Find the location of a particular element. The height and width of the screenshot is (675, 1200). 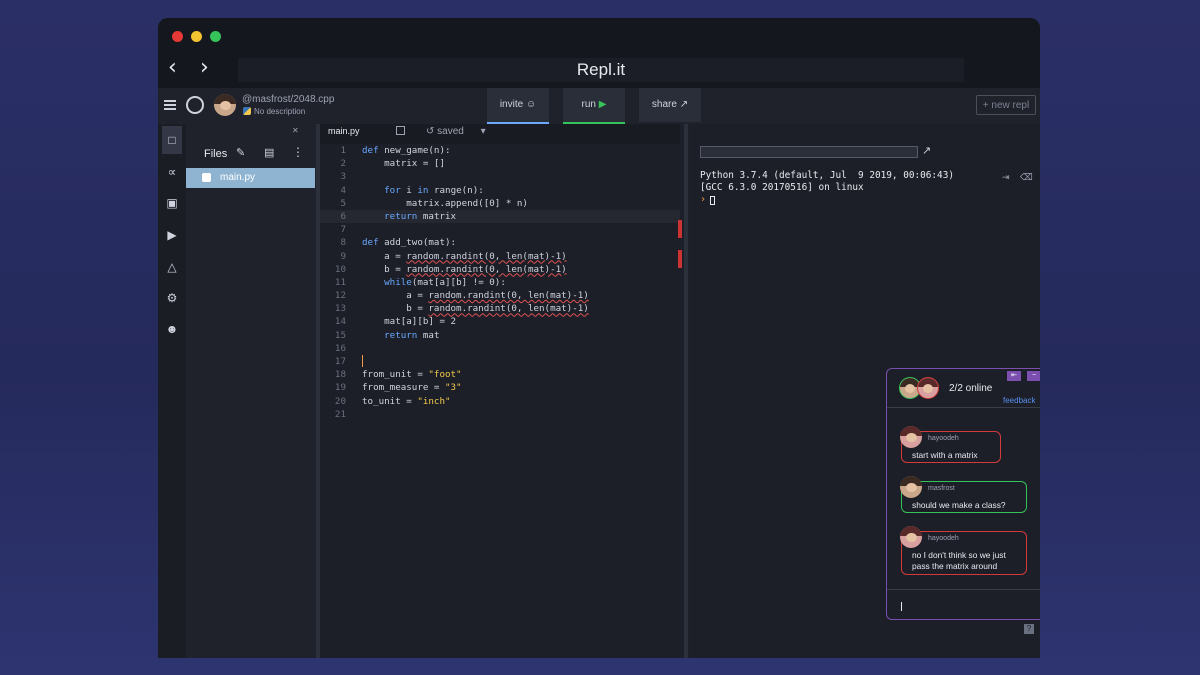

line-number: 10 is located at coordinates (340, 269).